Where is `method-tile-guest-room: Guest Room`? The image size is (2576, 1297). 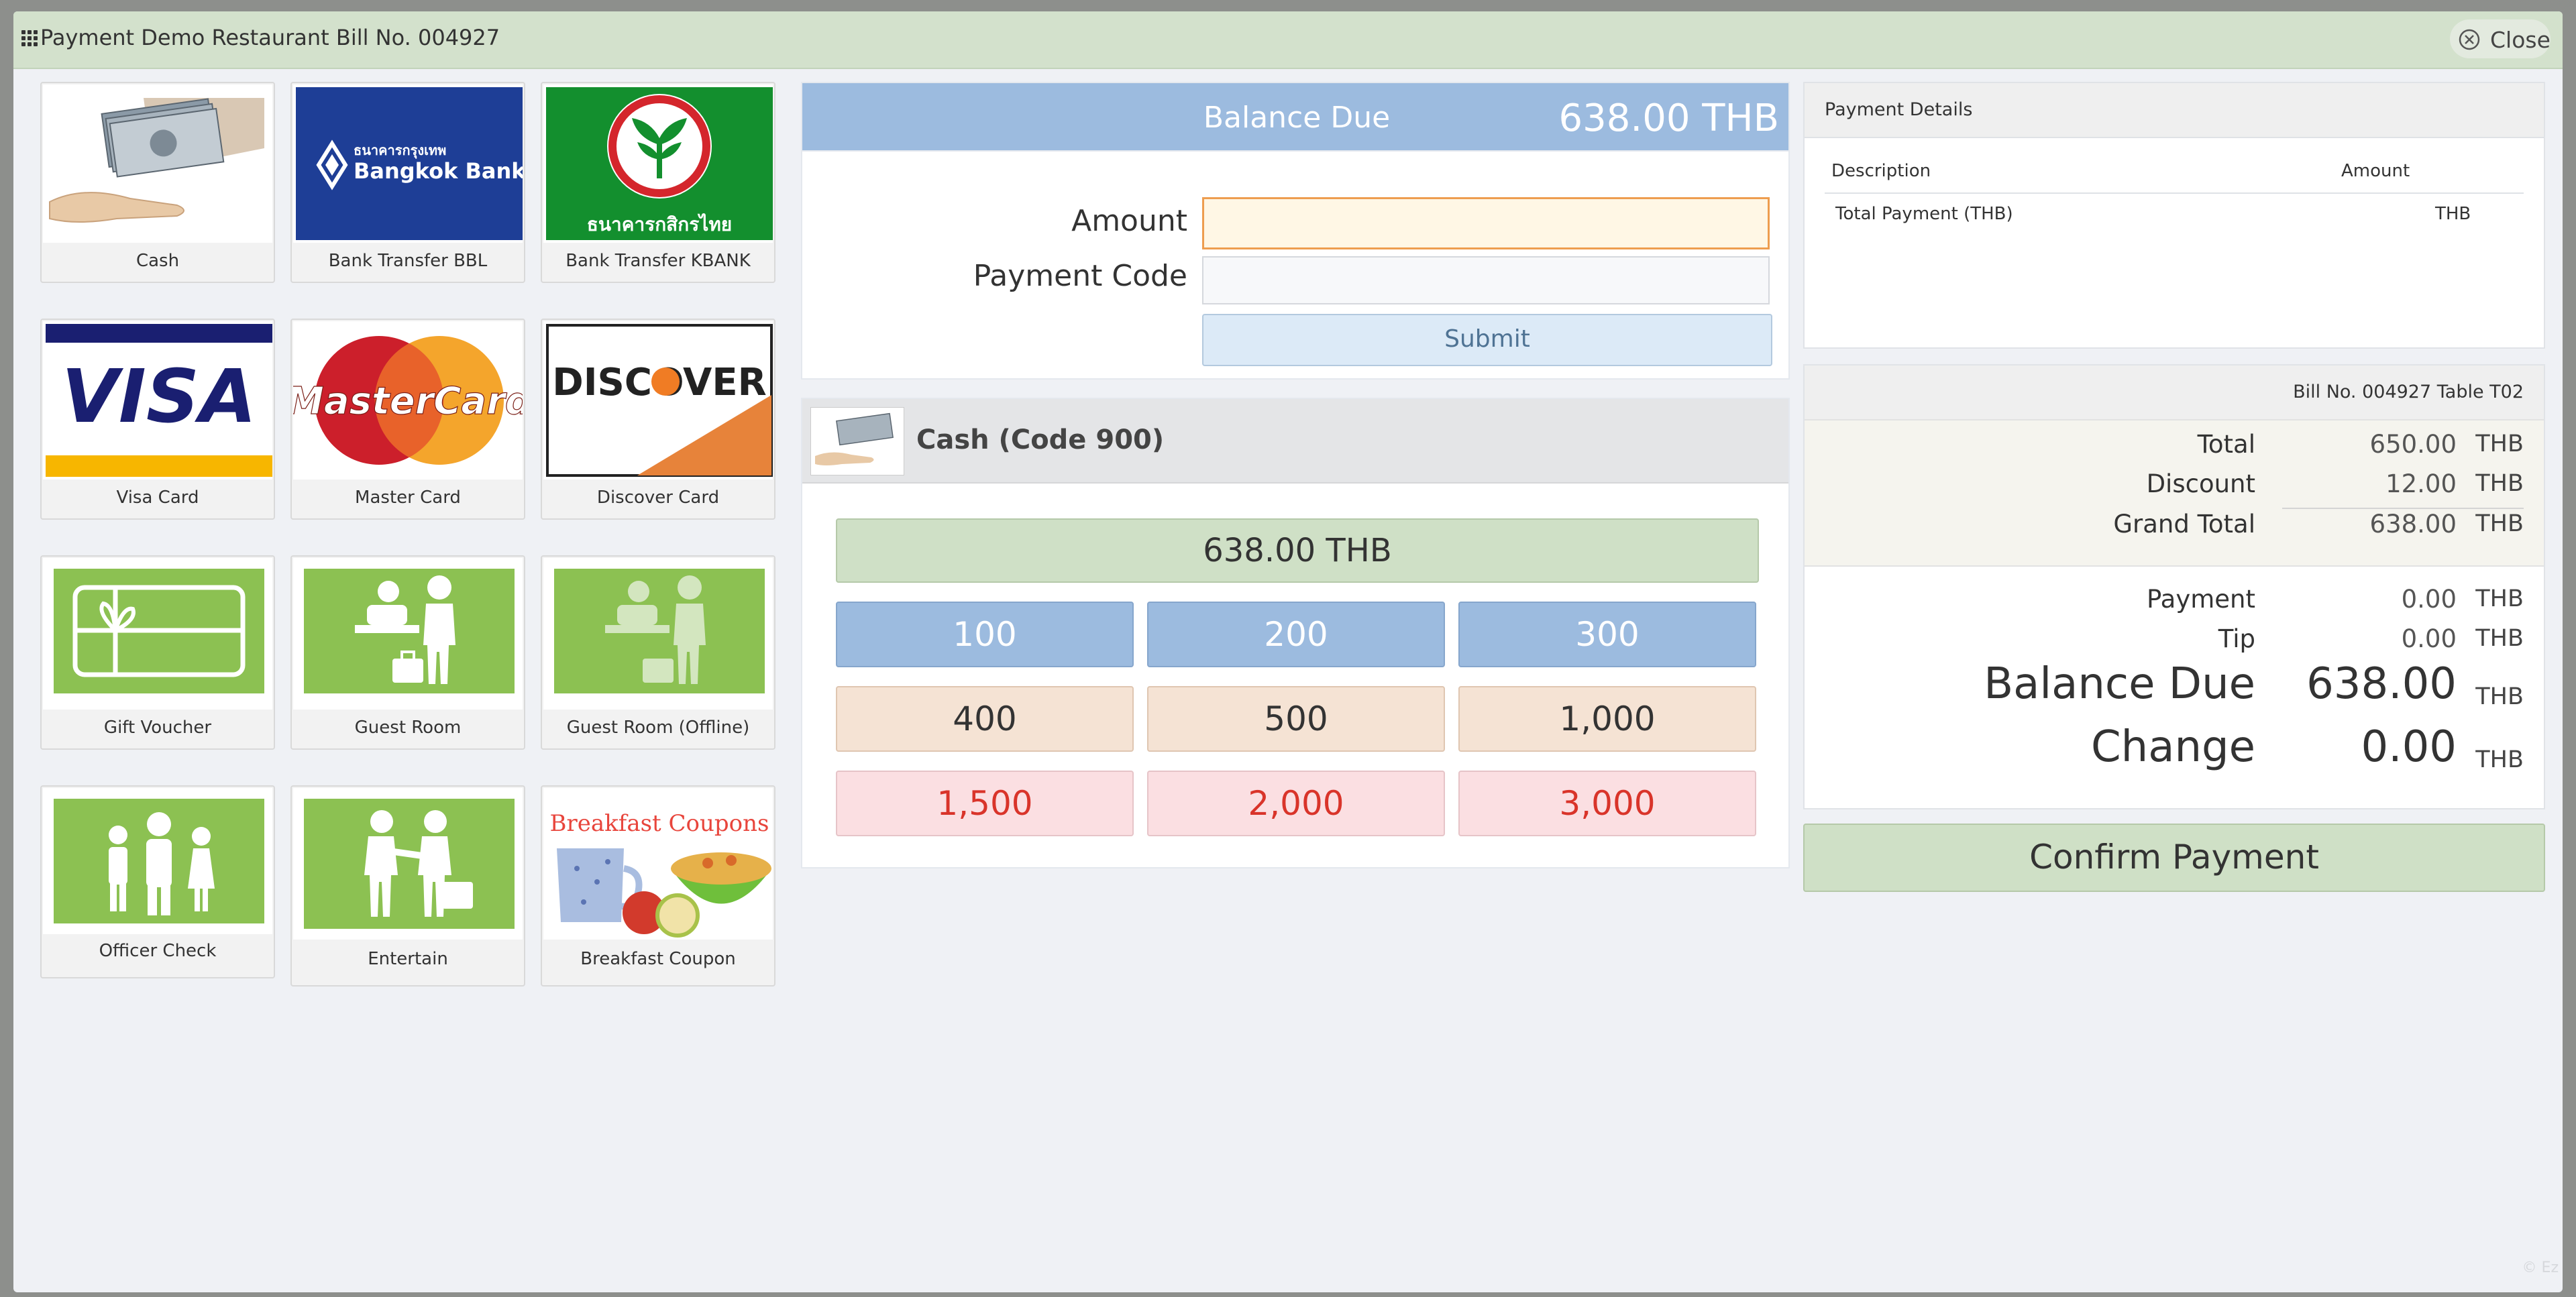
method-tile-guest-room: Guest Room is located at coordinates (407, 652).